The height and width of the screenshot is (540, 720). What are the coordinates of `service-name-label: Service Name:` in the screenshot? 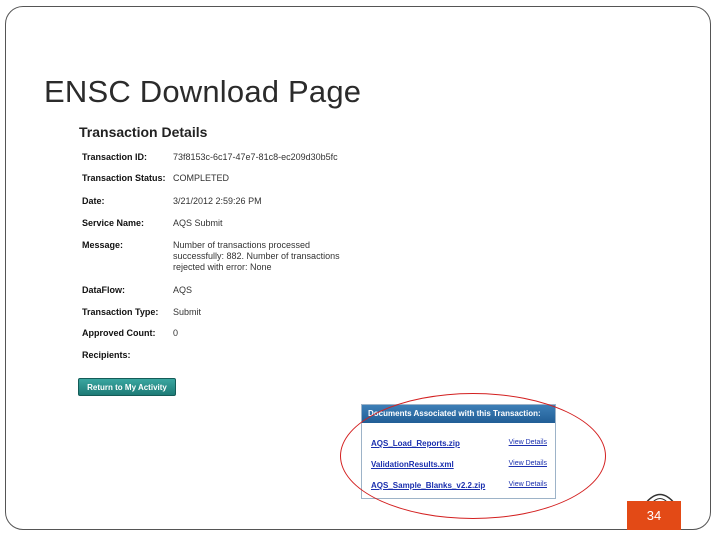 It's located at (113, 223).